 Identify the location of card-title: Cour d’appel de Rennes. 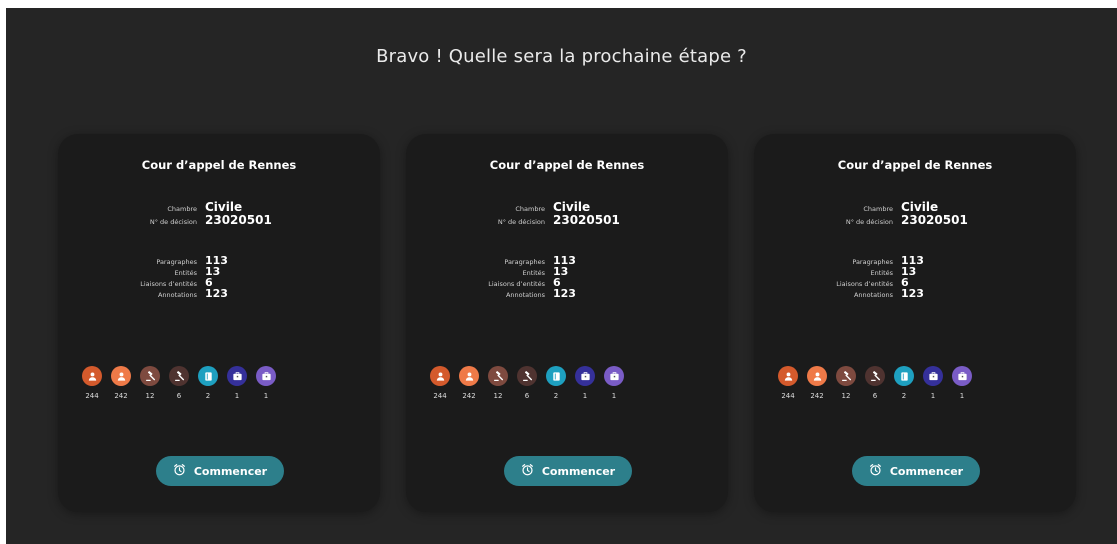
(567, 165).